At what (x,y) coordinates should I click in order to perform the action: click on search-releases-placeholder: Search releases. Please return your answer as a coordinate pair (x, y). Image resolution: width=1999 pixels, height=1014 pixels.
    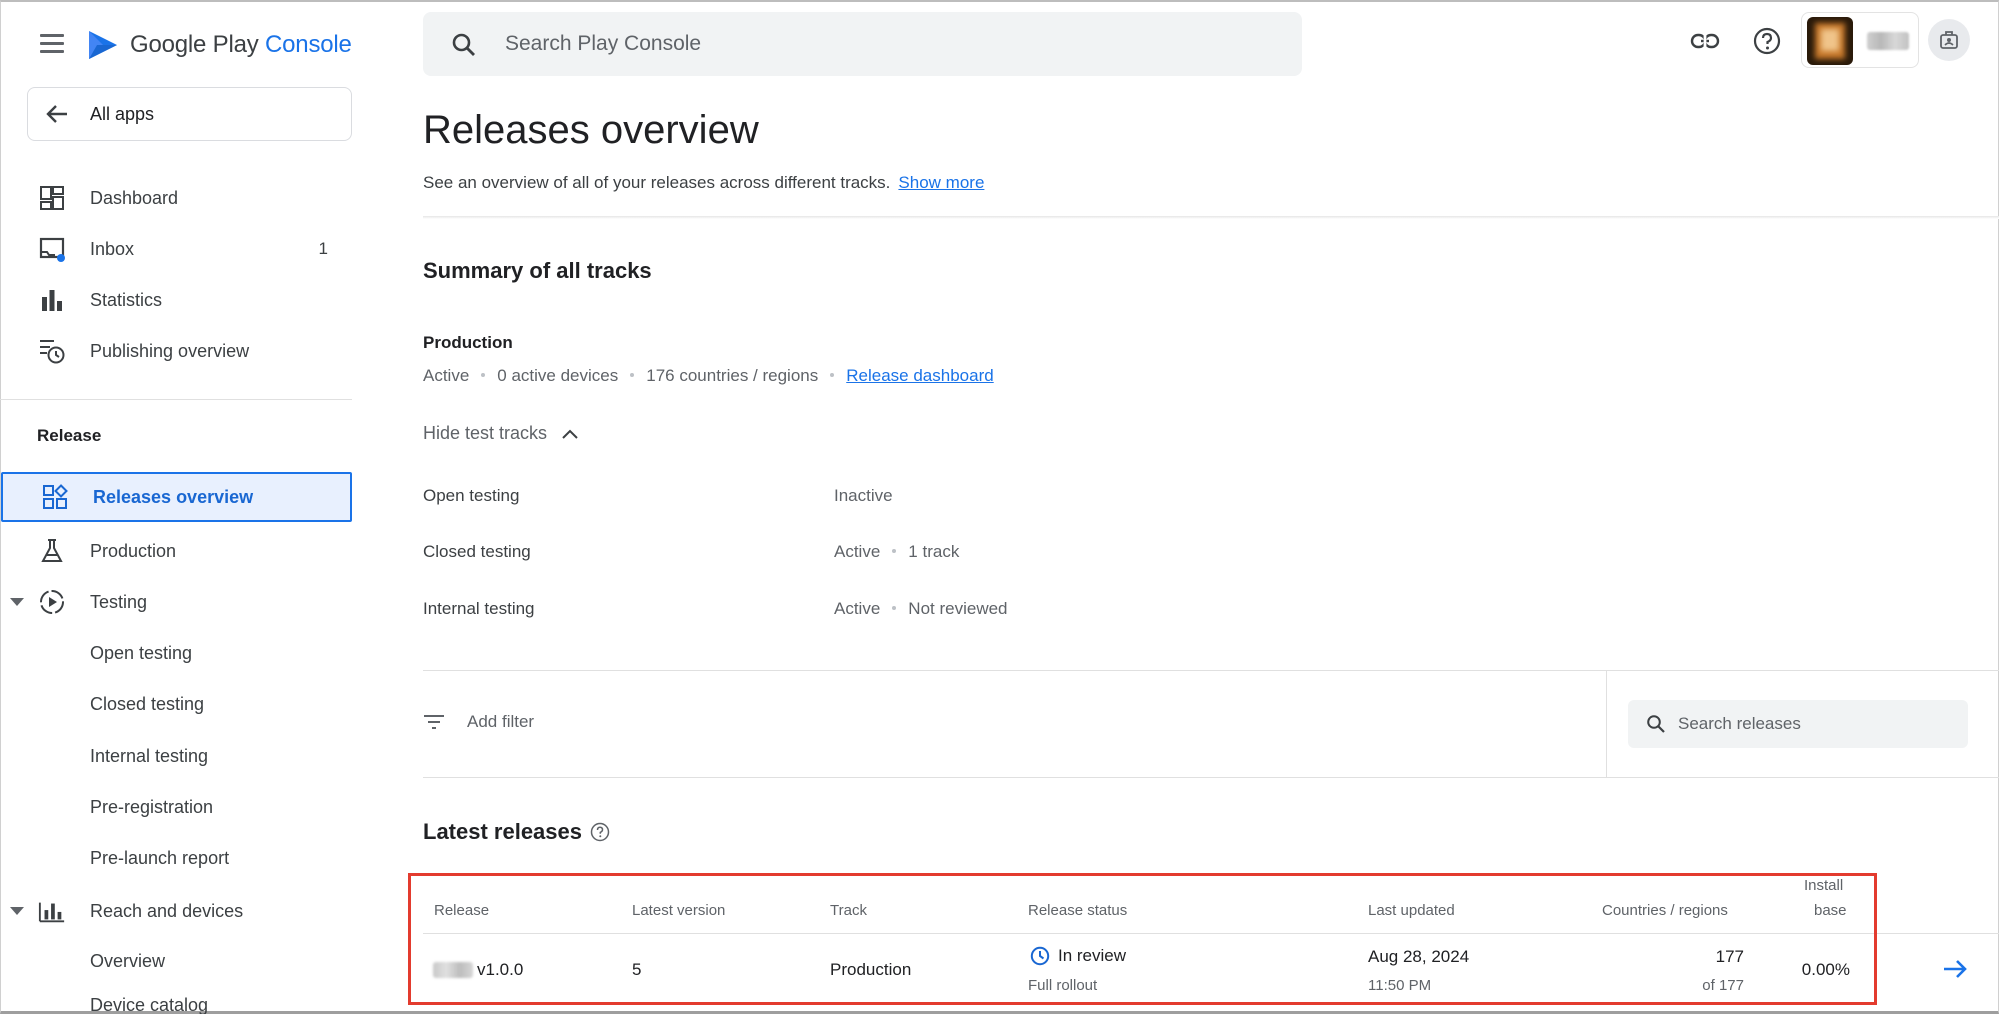
    Looking at the image, I should click on (1739, 723).